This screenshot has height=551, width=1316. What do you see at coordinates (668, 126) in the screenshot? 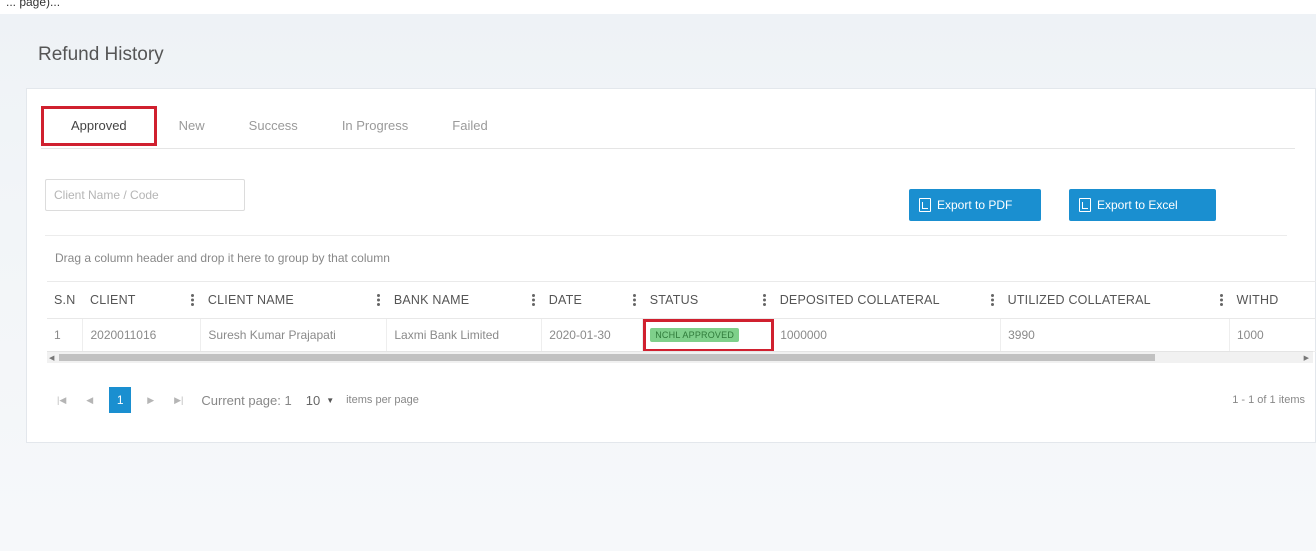
I see `status-tabs: Approved New Success In Progress Failed` at bounding box center [668, 126].